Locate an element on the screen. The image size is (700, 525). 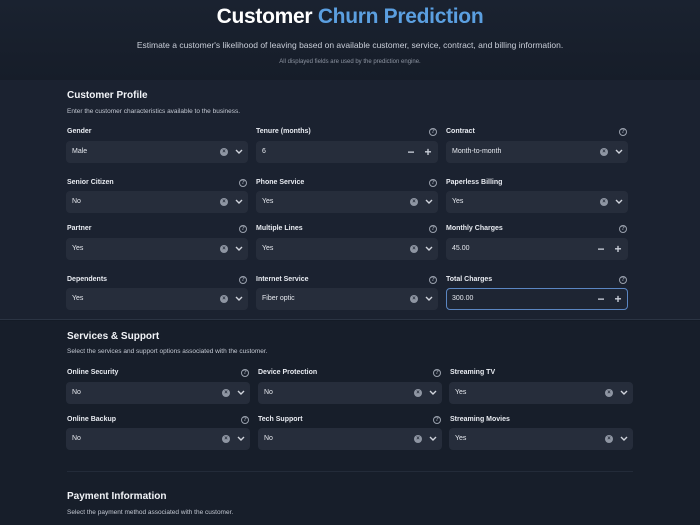
streaming-tv-select: Yes × is located at coordinates (541, 393).